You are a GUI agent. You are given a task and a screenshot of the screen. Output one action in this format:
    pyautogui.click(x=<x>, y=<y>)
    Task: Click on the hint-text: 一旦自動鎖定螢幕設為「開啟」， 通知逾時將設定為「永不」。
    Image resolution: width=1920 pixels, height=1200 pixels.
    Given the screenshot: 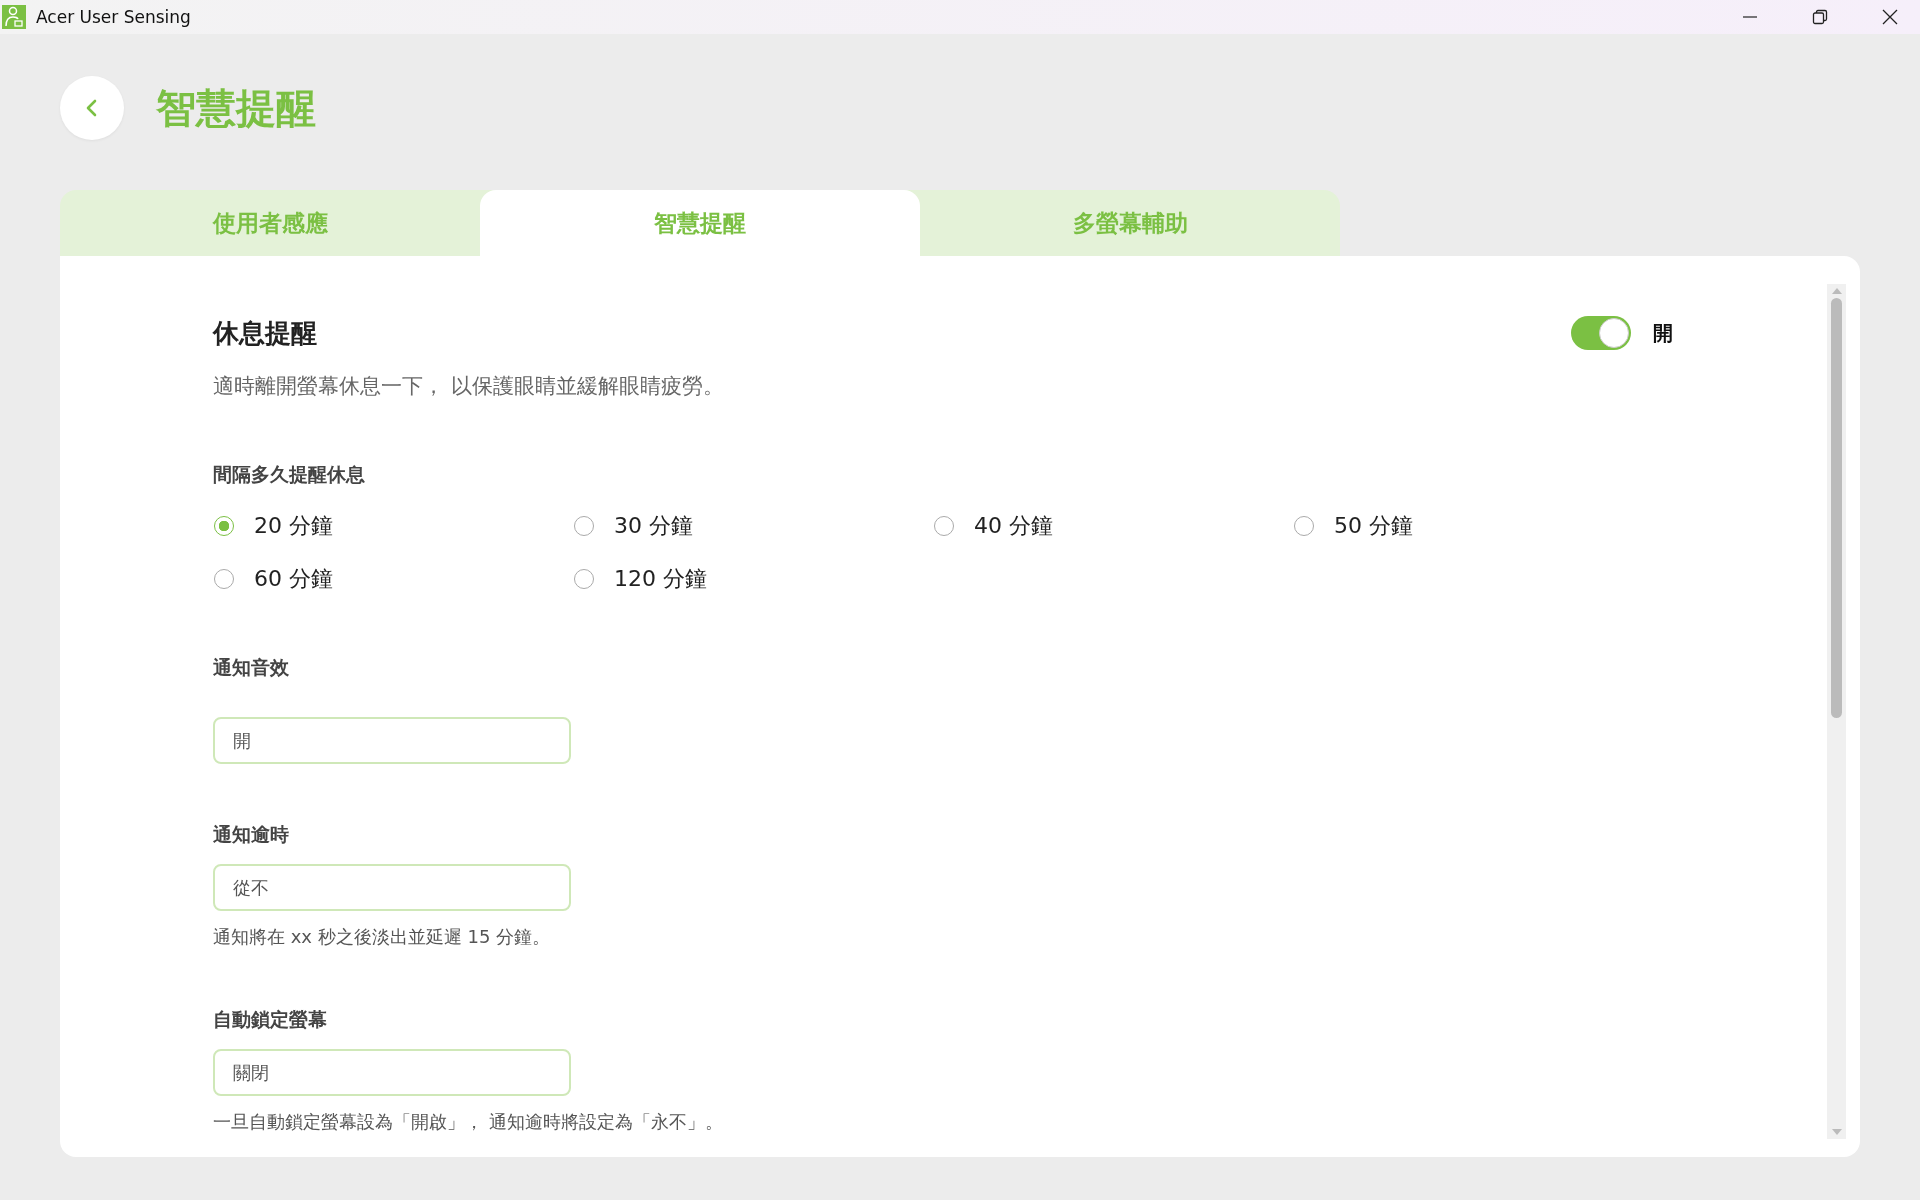 What is the action you would take?
    pyautogui.click(x=468, y=1122)
    